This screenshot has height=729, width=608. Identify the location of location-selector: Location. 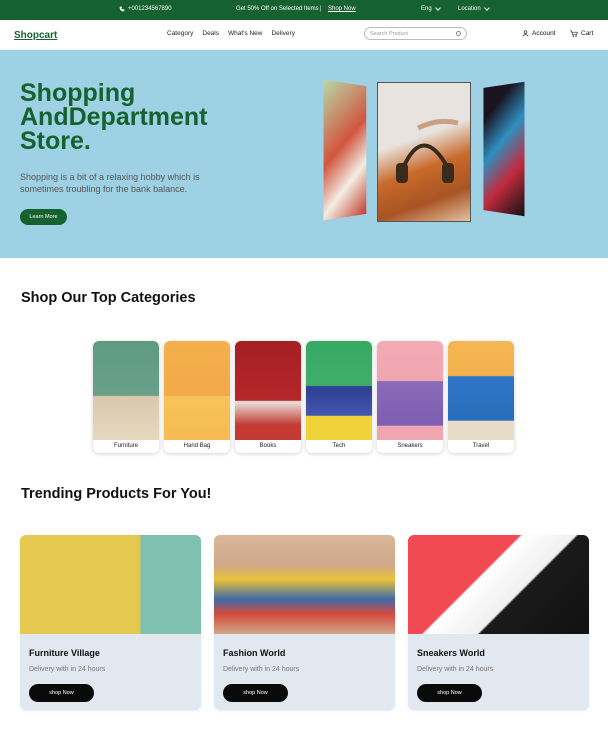
(474, 8).